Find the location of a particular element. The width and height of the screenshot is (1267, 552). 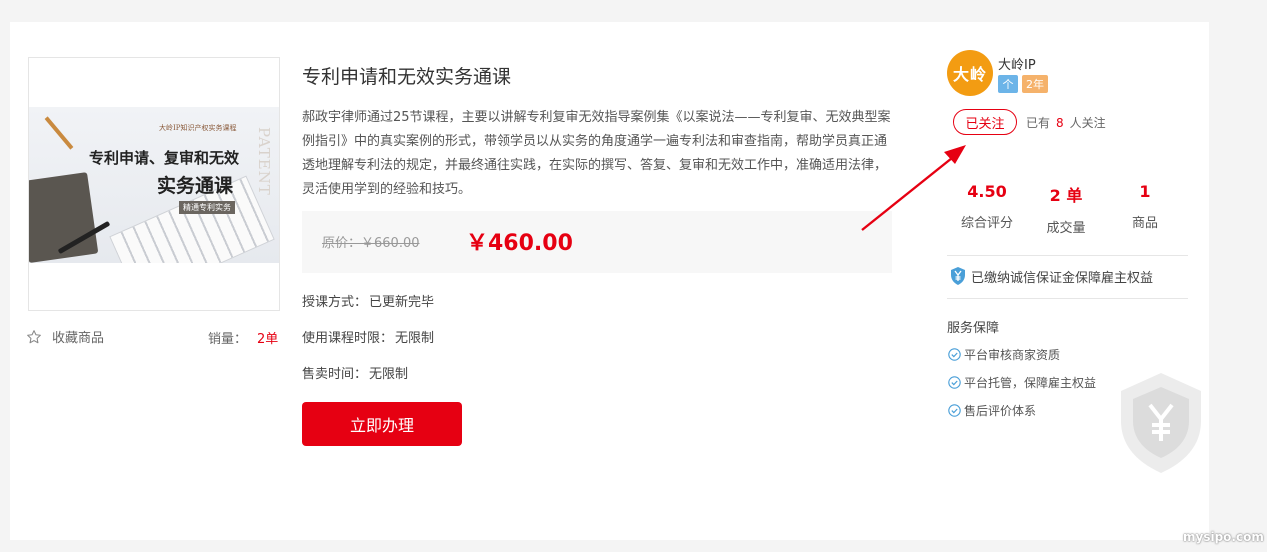

star-outline-icon is located at coordinates (34, 336).